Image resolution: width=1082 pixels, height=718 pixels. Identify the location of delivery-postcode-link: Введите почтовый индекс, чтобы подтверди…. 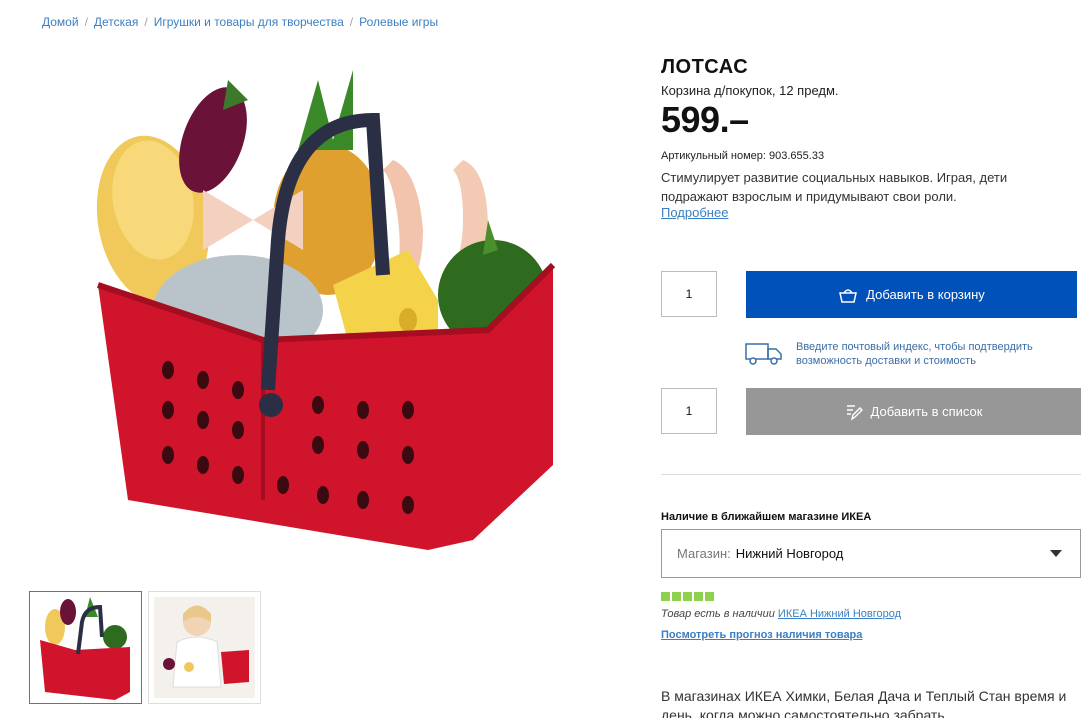
(936, 354).